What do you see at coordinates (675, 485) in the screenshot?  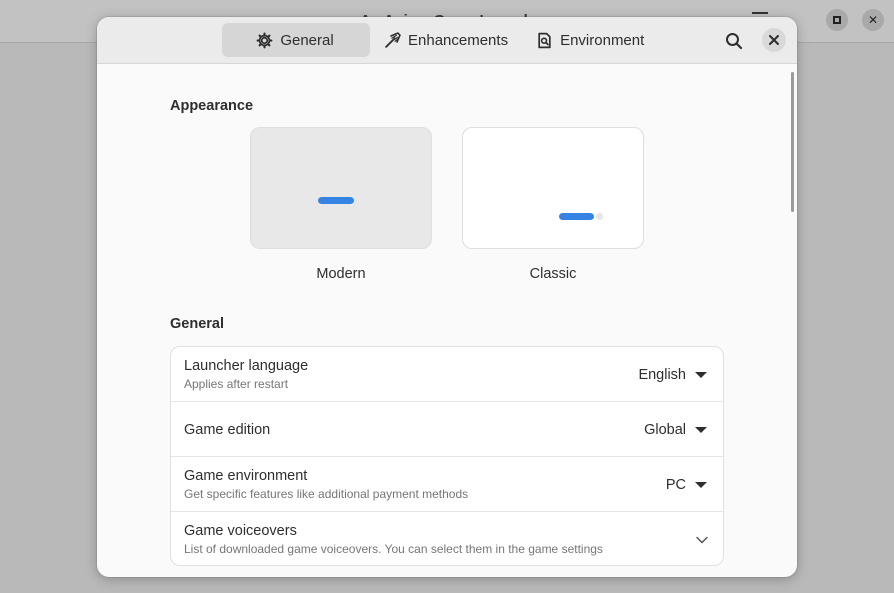 I see `game-environment-value: PC` at bounding box center [675, 485].